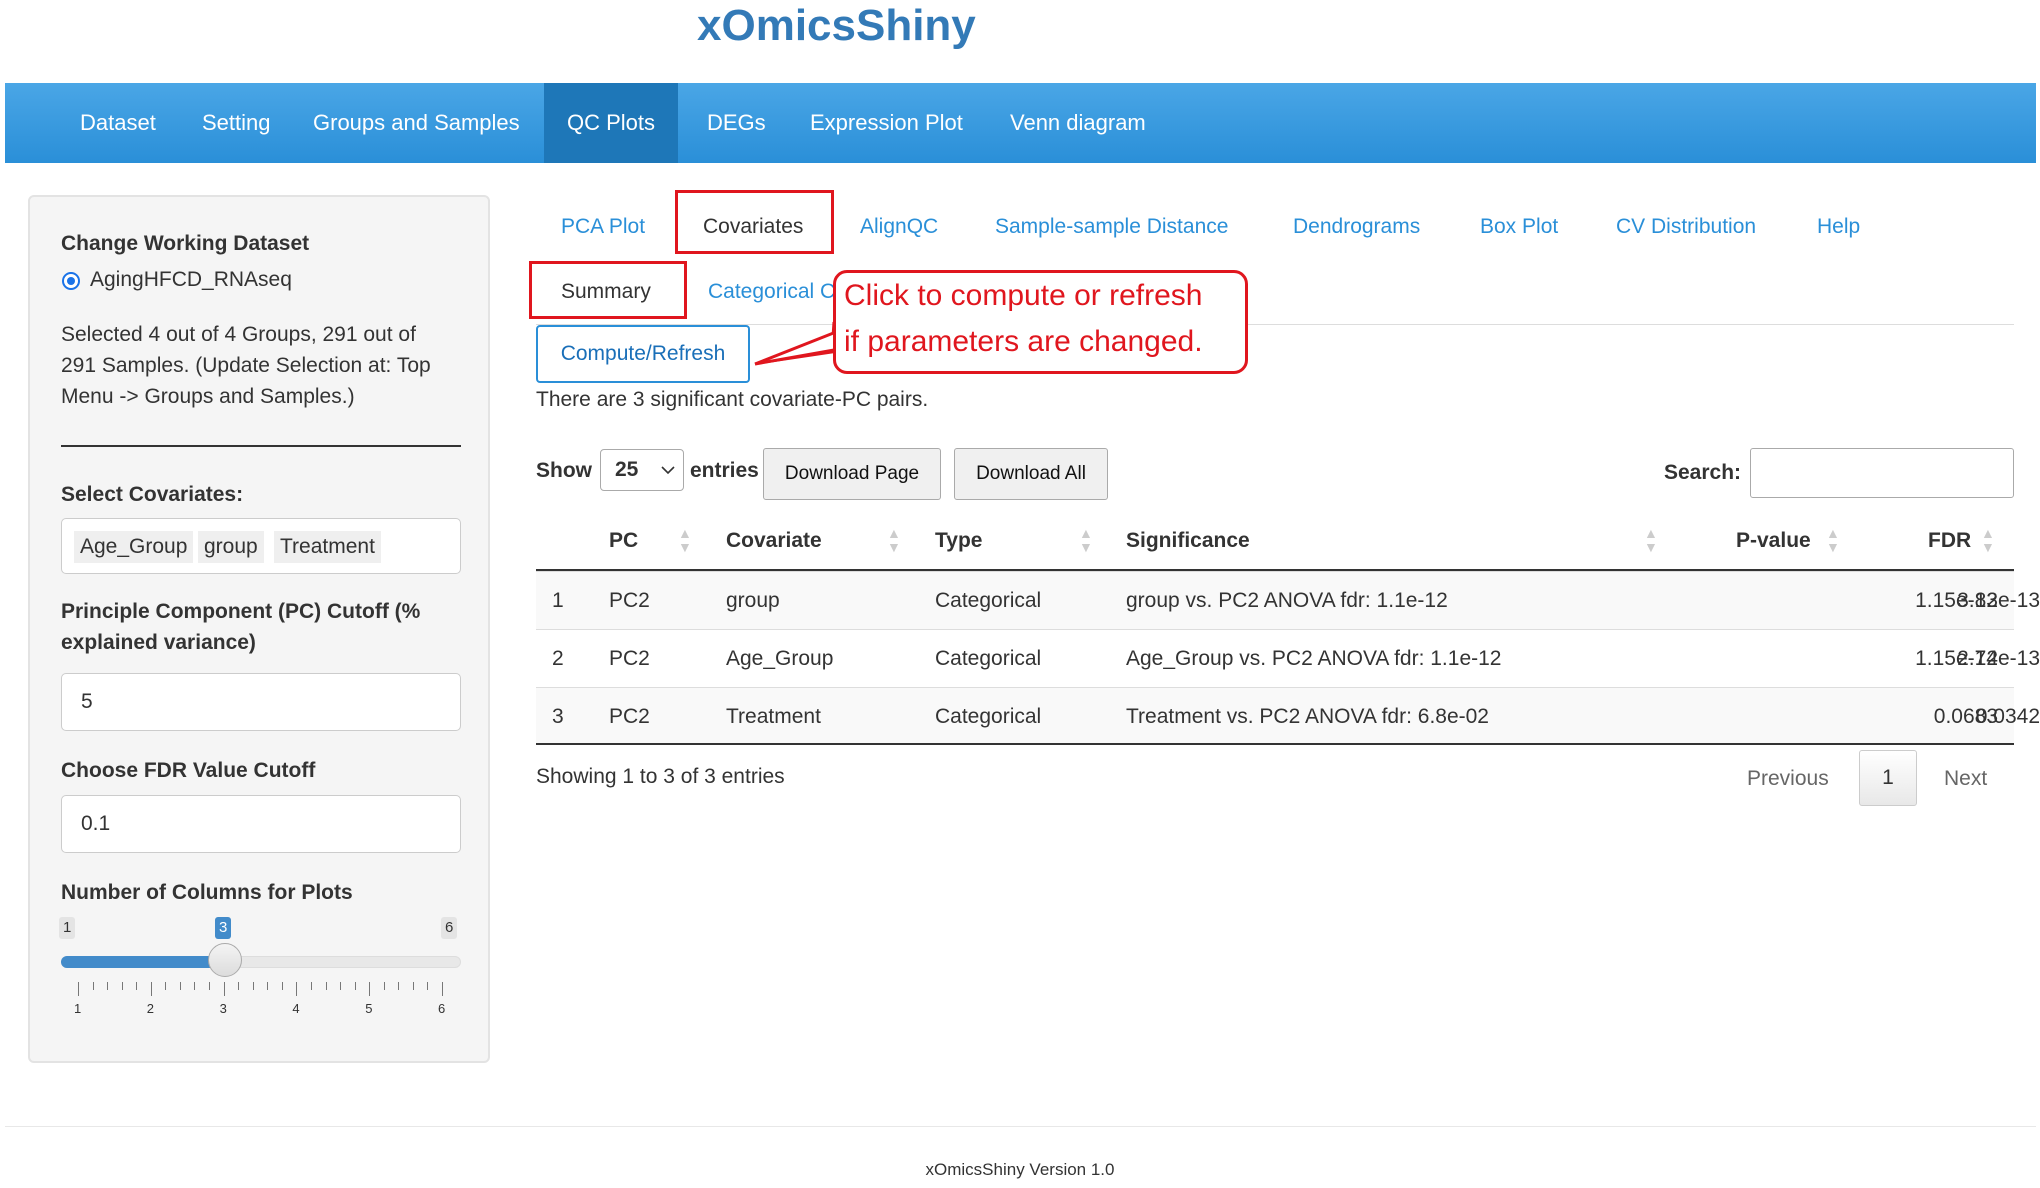  I want to click on cell-covariate: Age_Group, so click(780, 658).